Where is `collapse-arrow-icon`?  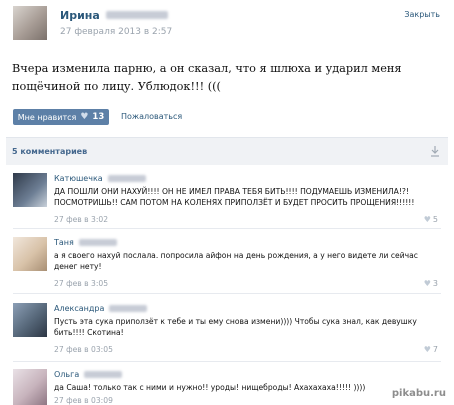
collapse-arrow-icon is located at coordinates (435, 151).